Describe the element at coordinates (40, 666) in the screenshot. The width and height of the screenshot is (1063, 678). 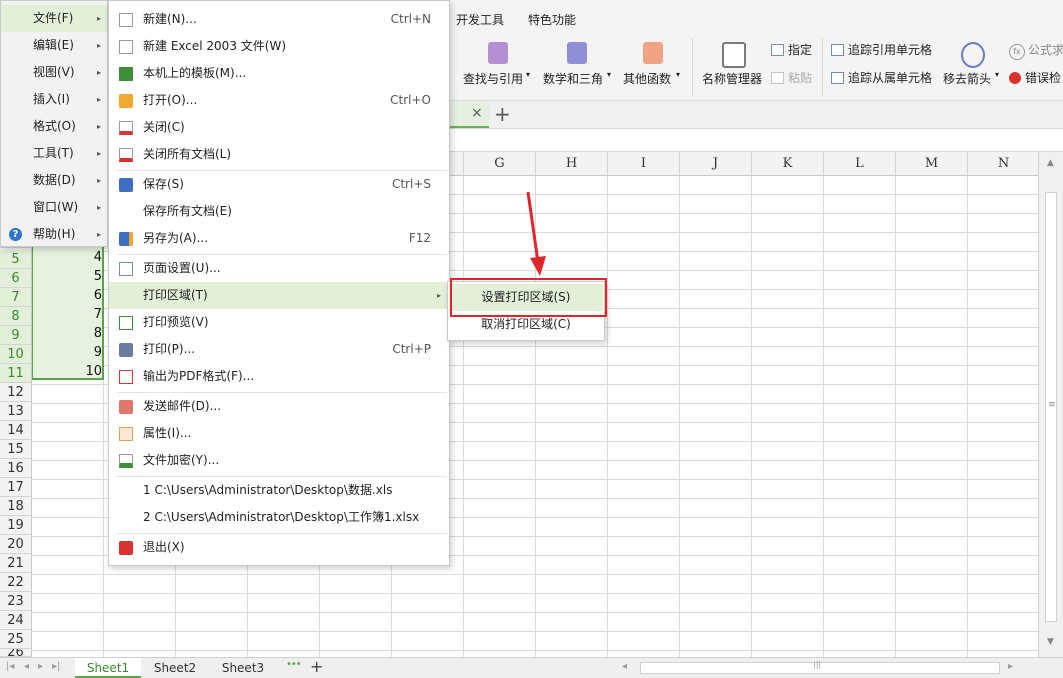
I see `next-sheet-icon: ▸` at that location.